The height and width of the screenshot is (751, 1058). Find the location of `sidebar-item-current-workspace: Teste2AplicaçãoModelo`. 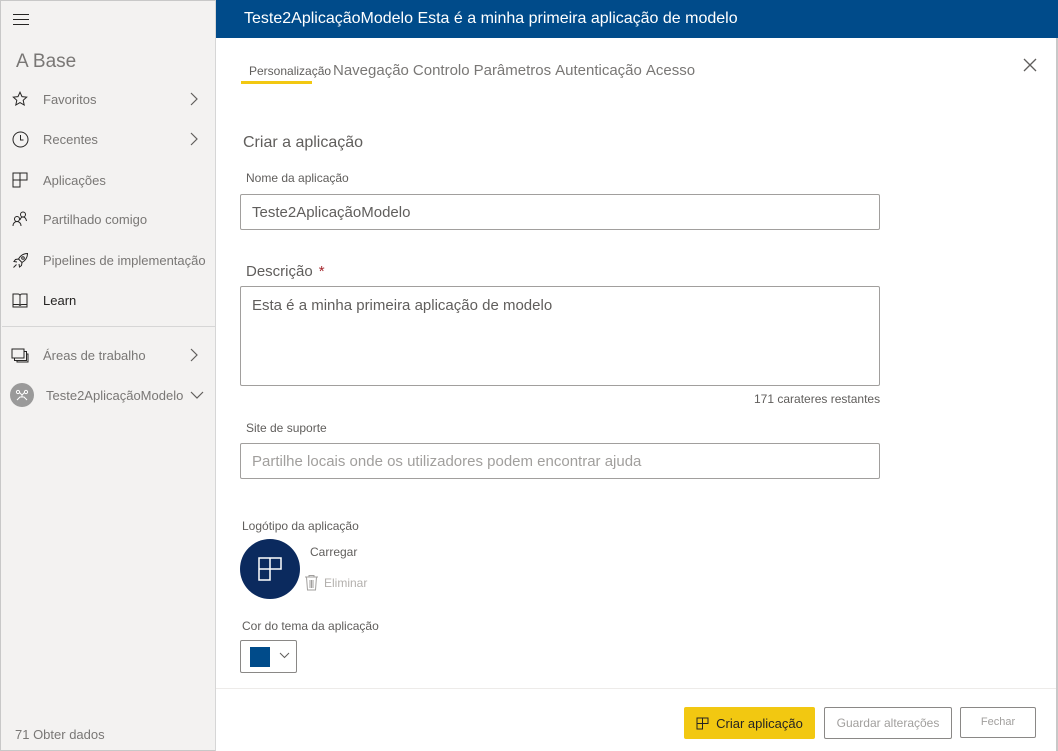

sidebar-item-current-workspace: Teste2AplicaçãoModelo is located at coordinates (108, 395).